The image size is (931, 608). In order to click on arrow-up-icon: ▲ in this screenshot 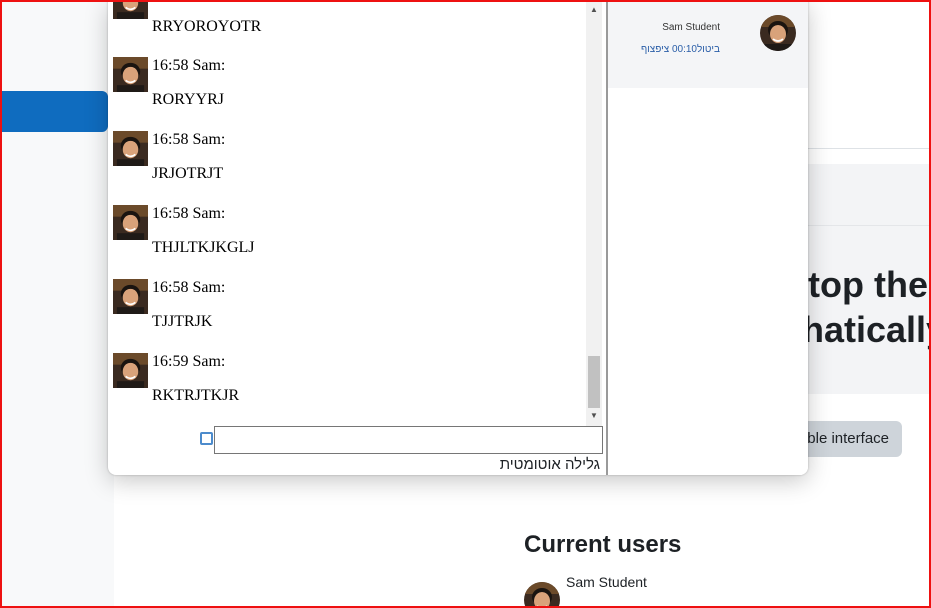, I will do `click(594, 10)`.